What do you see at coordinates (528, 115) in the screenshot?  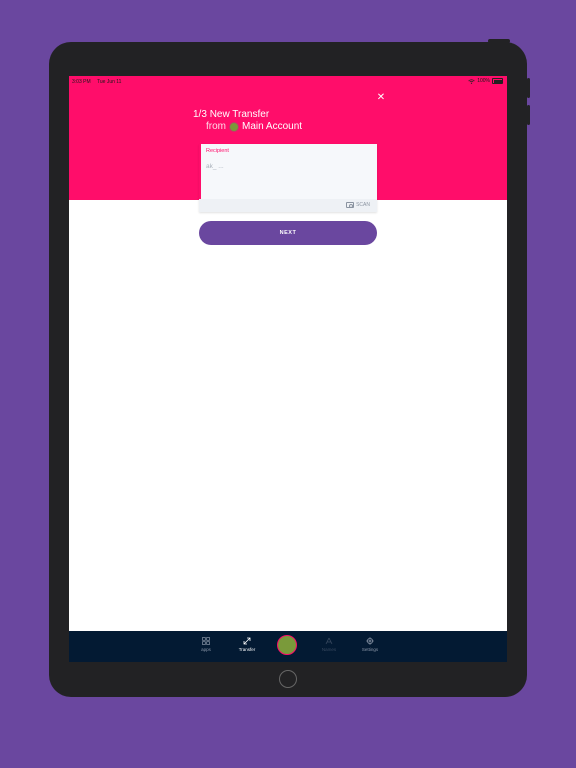 I see `volume-down-button` at bounding box center [528, 115].